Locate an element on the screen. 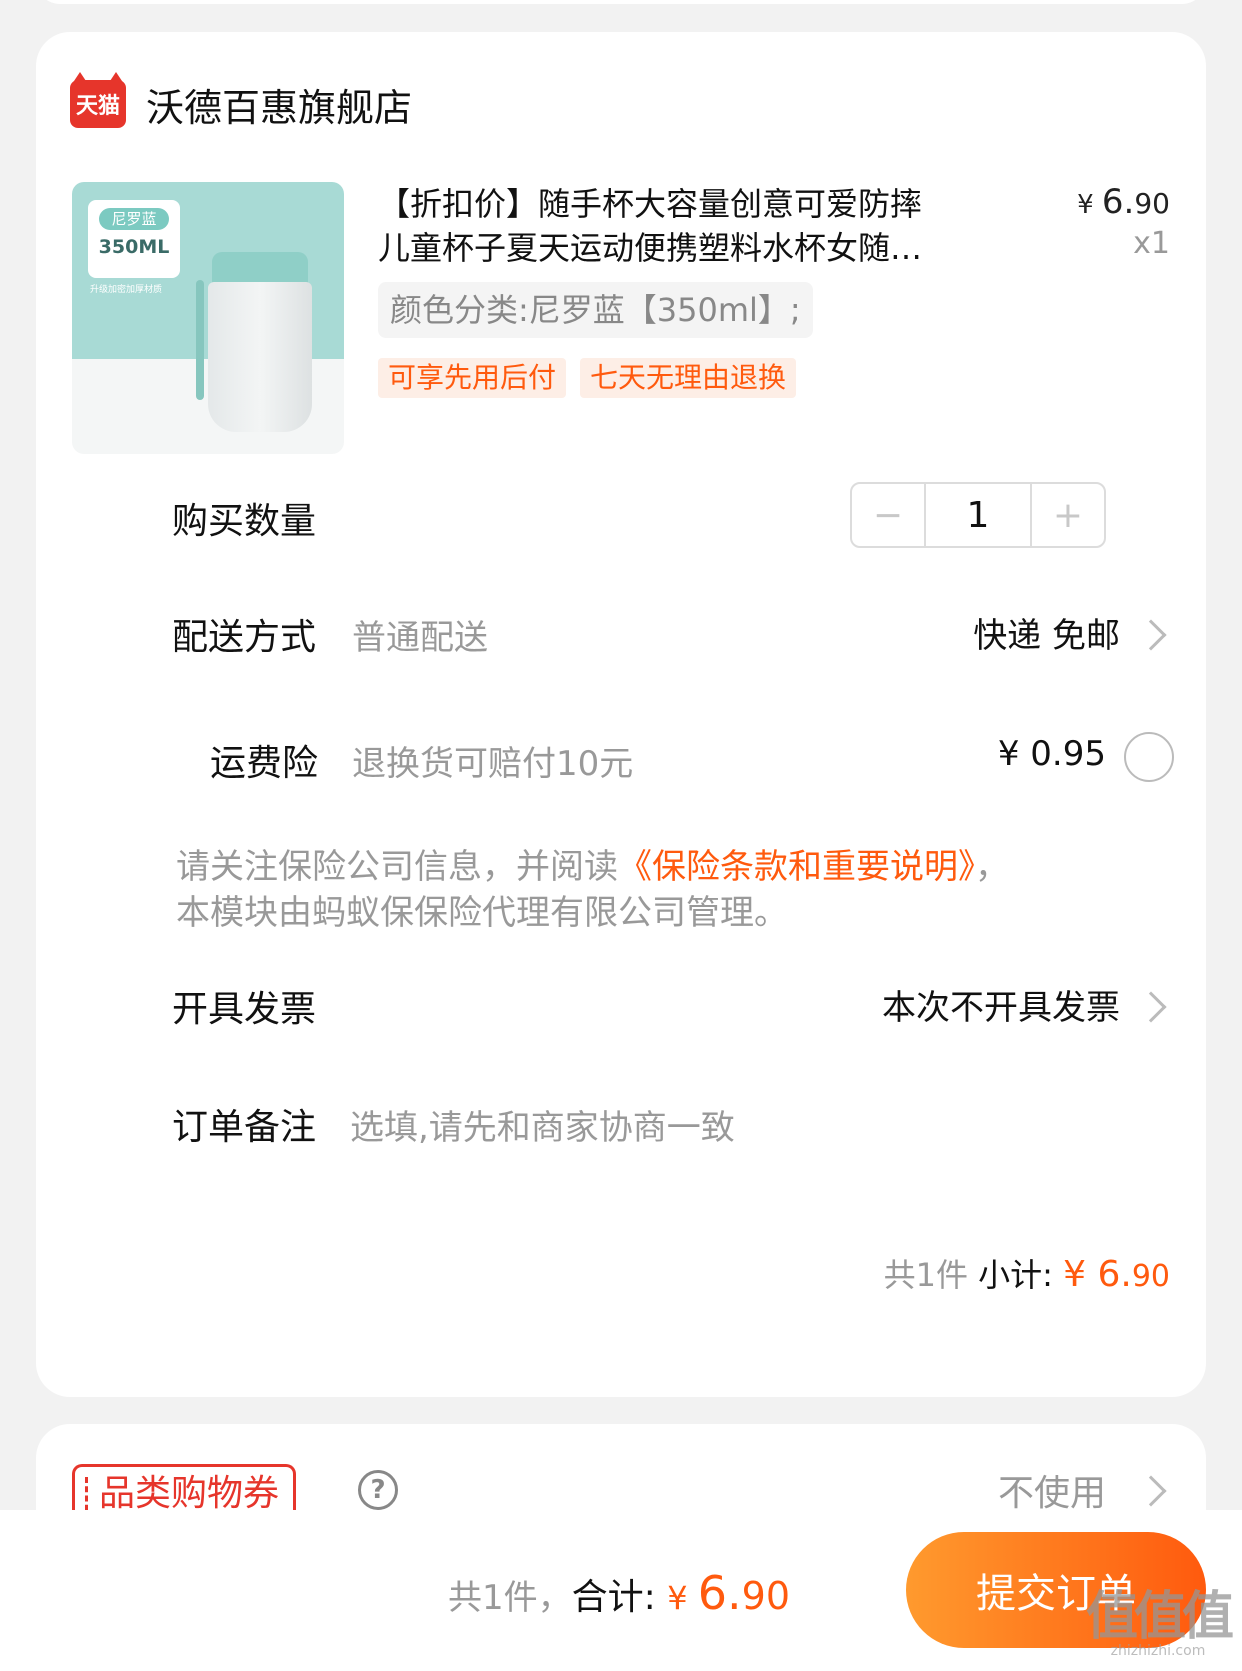  bottom-bar: 共1件，合计: ¥ 6.90 提交订单 is located at coordinates (621, 1590).